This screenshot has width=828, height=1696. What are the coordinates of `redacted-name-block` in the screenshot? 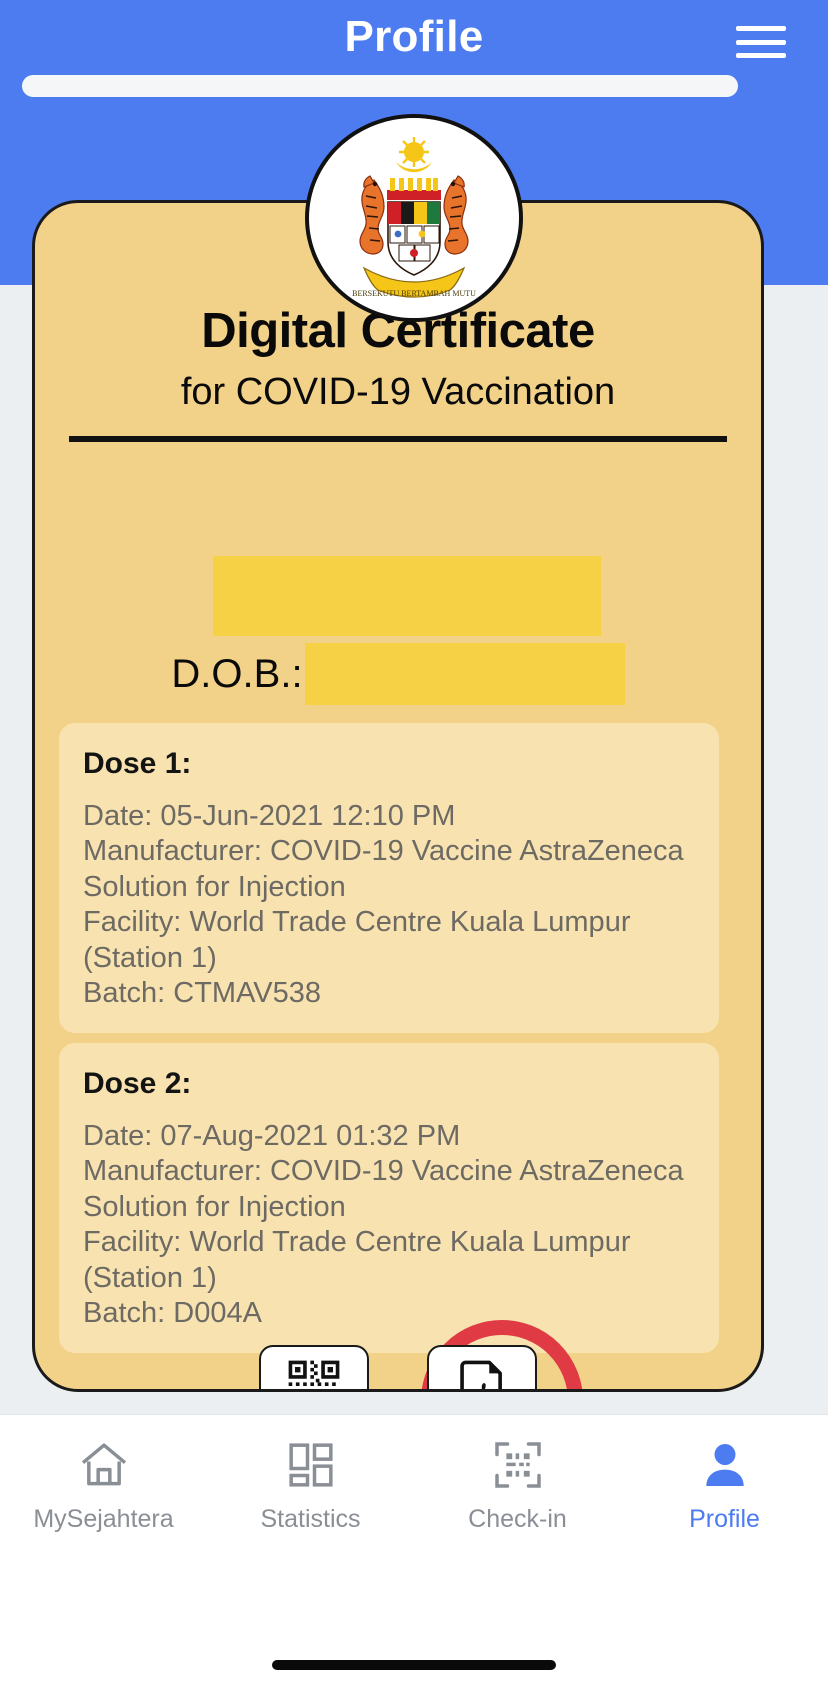 It's located at (407, 596).